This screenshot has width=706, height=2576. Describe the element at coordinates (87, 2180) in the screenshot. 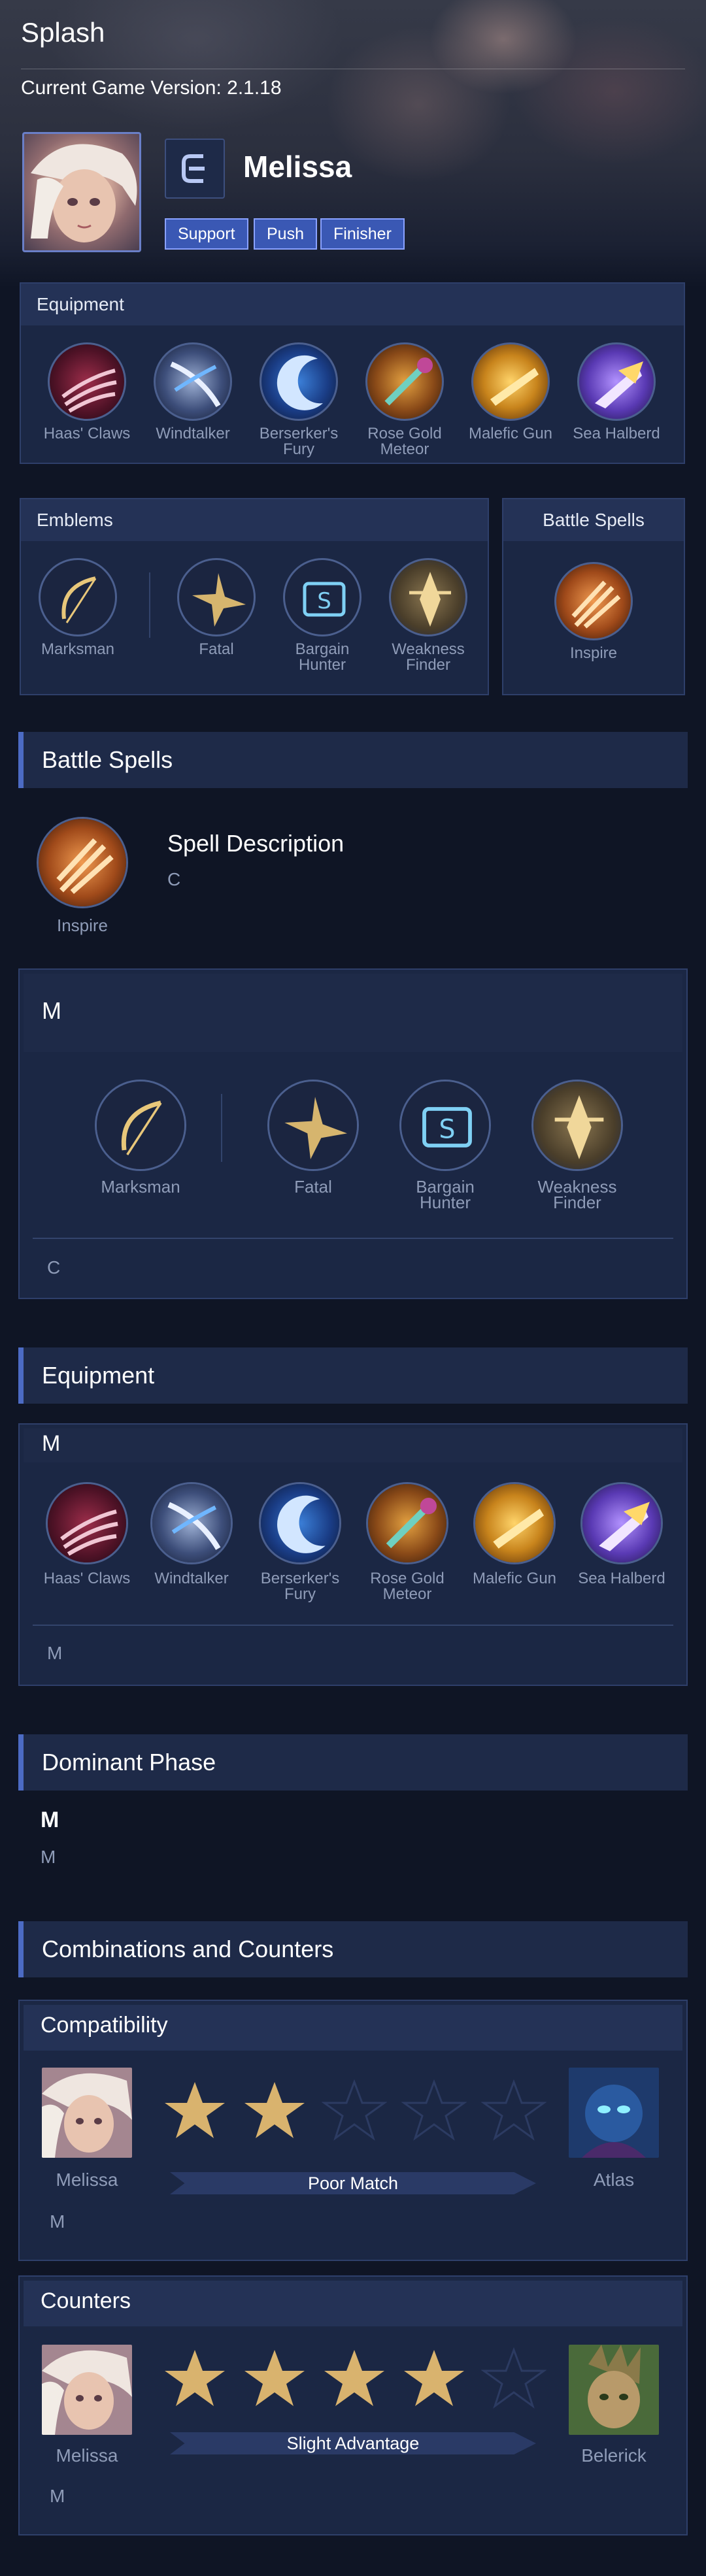

I see `compatibility-hero-left: Melissa` at that location.